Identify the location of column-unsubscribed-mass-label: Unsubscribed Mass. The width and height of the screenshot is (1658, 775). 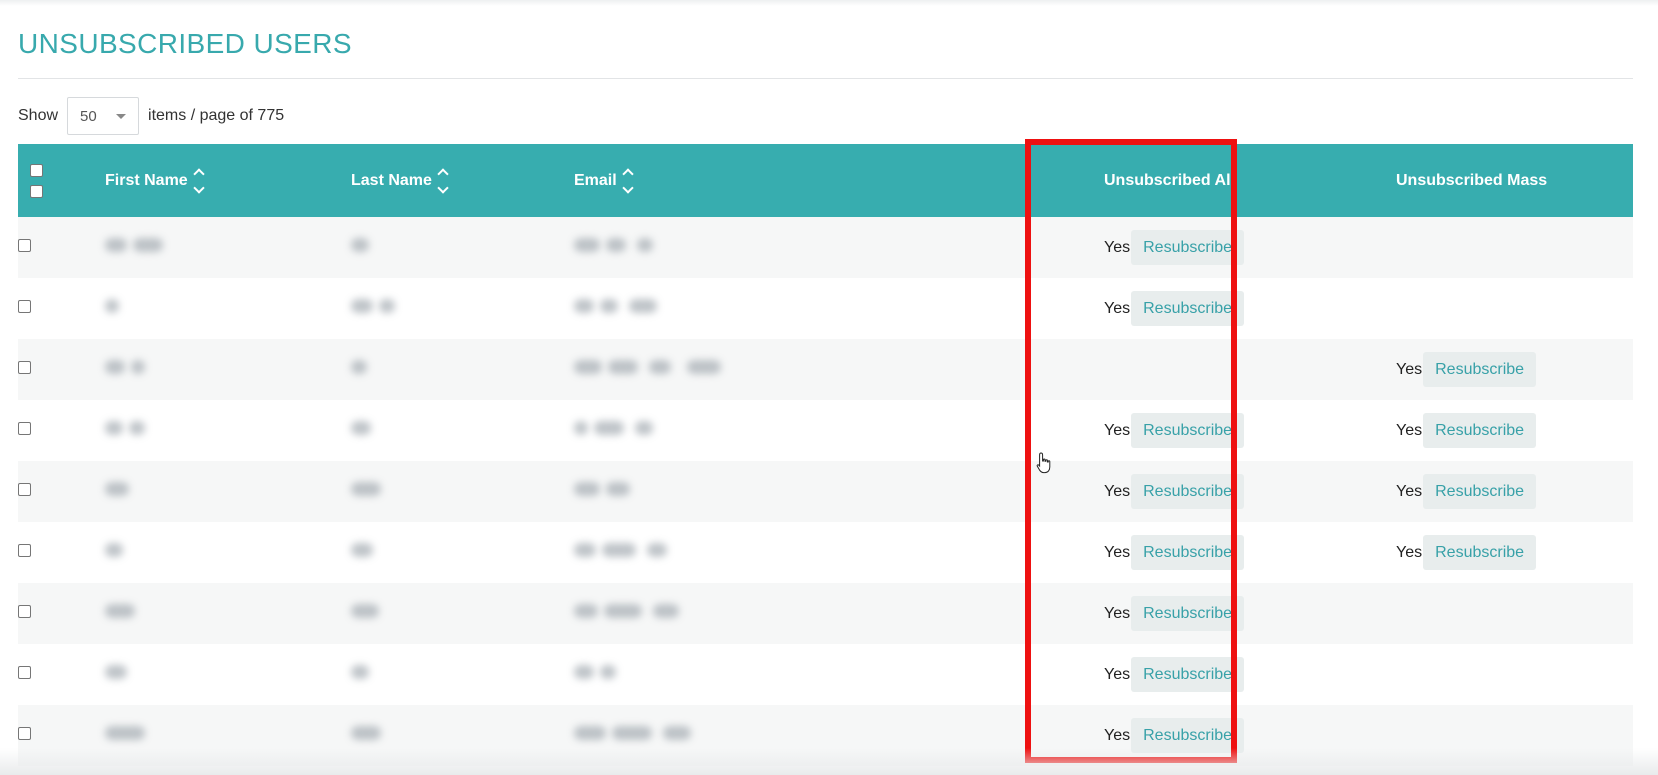
(1472, 180).